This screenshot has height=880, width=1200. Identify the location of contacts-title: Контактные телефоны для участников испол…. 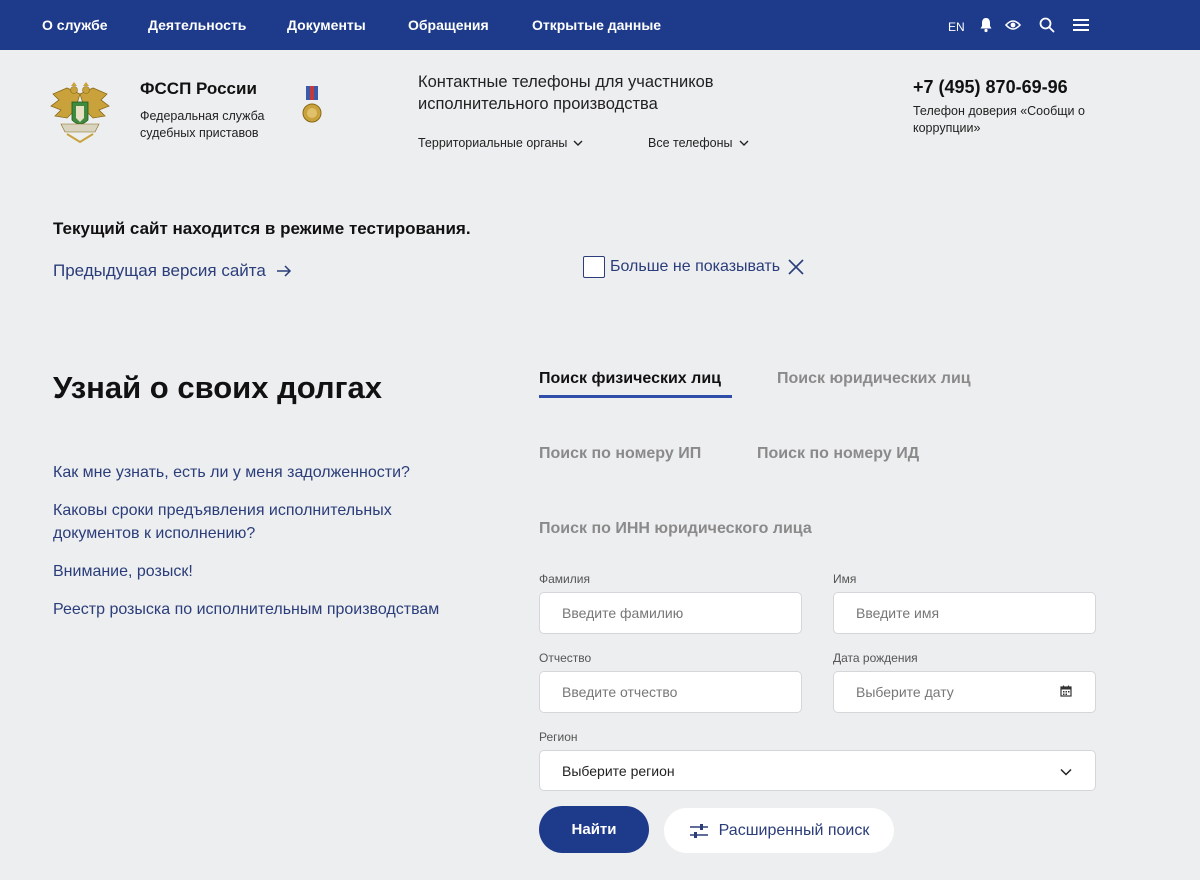
(566, 93).